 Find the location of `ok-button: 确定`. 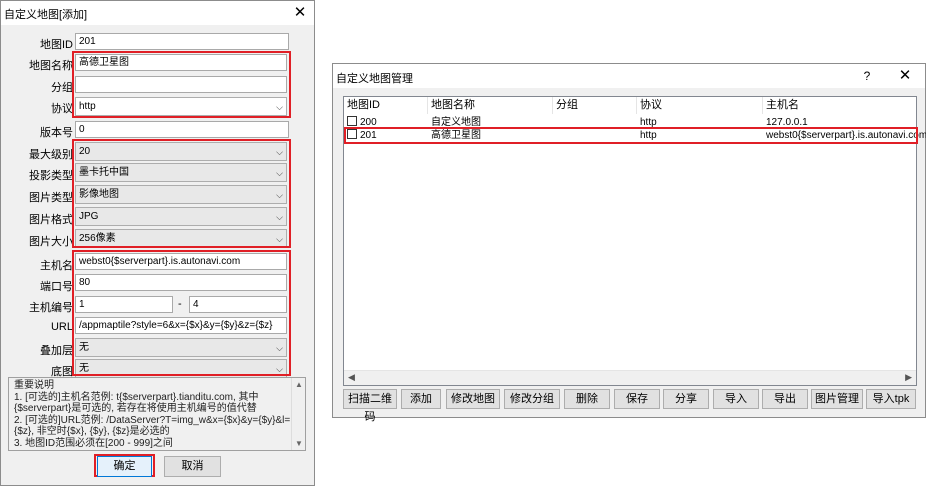

ok-button: 确定 is located at coordinates (124, 466).